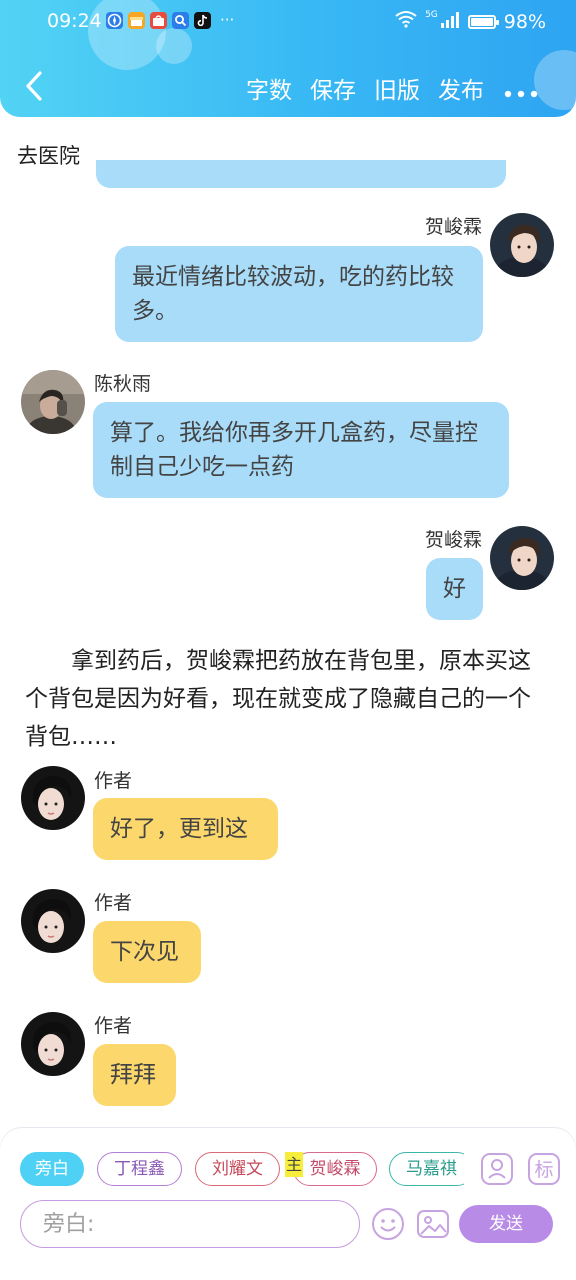 The height and width of the screenshot is (1280, 576). What do you see at coordinates (227, 20) in the screenshot?
I see `status-more-indicator: ···` at bounding box center [227, 20].